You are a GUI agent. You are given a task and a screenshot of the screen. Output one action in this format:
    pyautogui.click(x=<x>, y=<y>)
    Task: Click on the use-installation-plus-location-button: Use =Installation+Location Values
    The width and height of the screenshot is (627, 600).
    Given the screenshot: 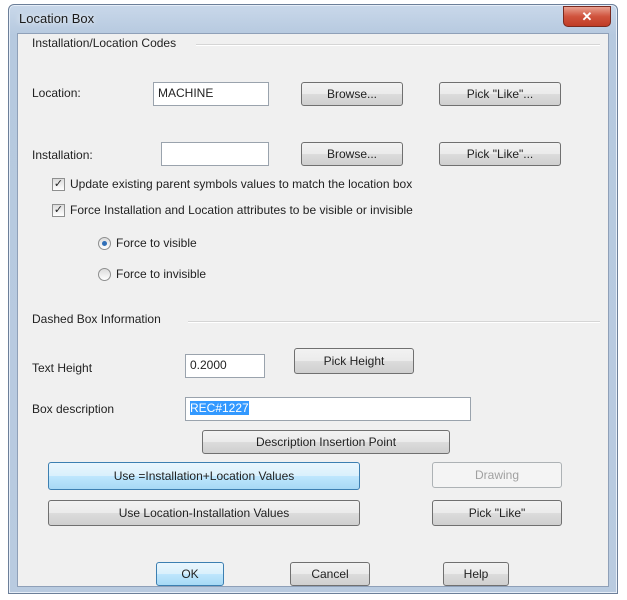 What is the action you would take?
    pyautogui.click(x=204, y=476)
    